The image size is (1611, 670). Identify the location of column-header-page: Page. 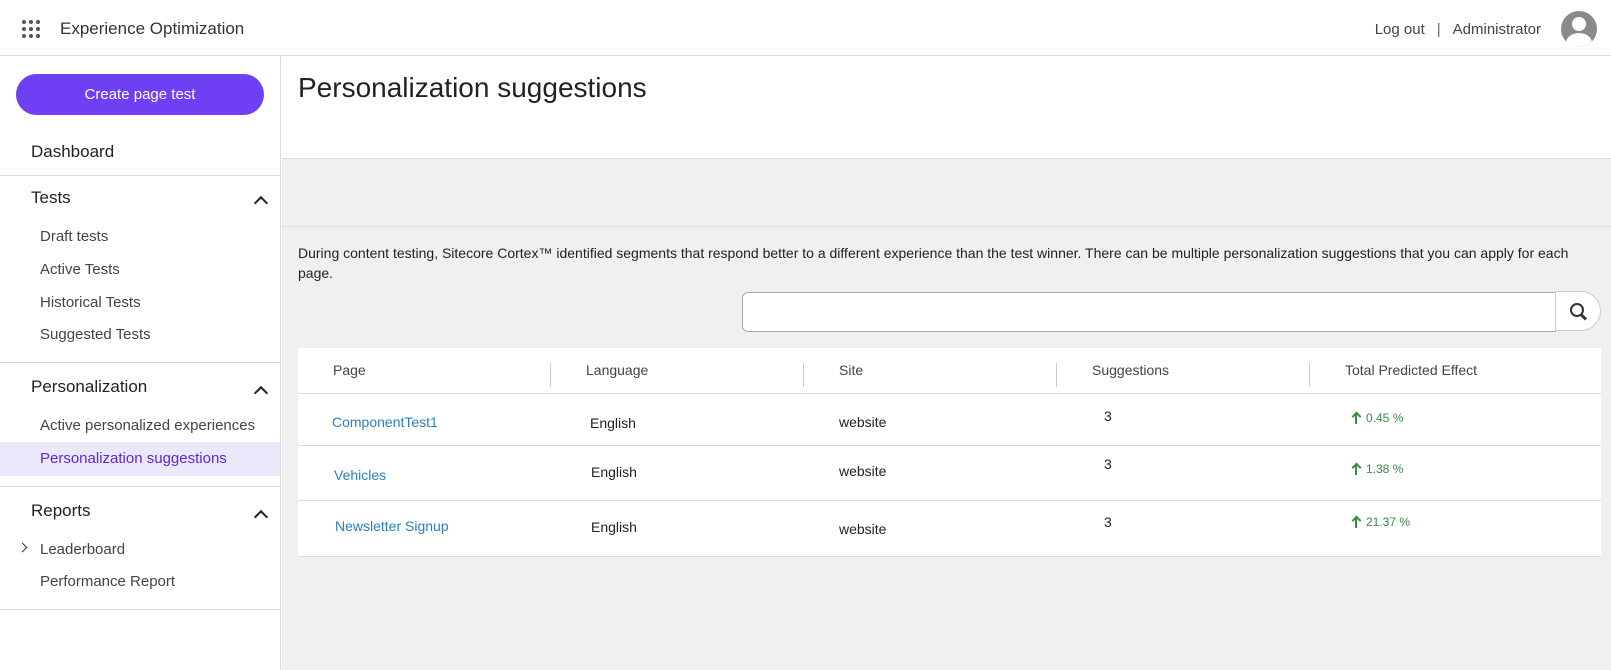
(349, 370).